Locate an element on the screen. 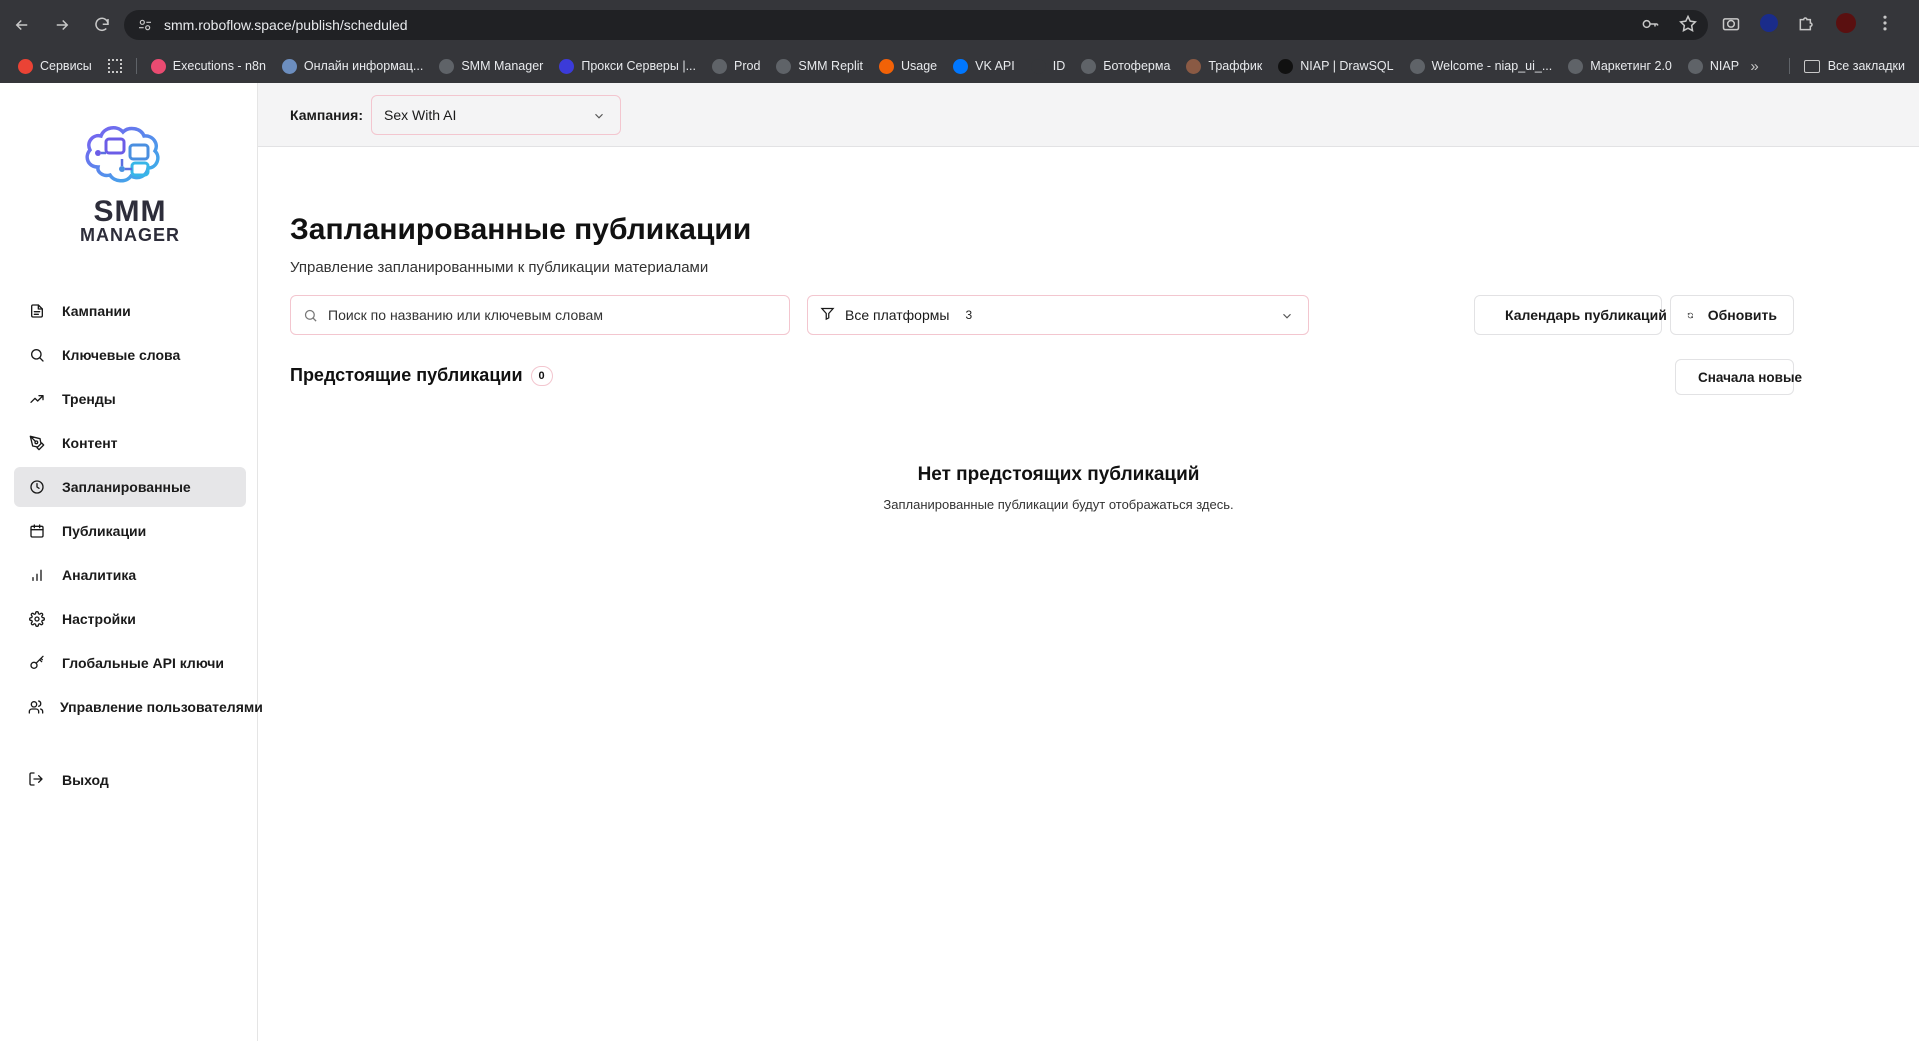 The width and height of the screenshot is (1919, 1041). clock-icon is located at coordinates (37, 487).